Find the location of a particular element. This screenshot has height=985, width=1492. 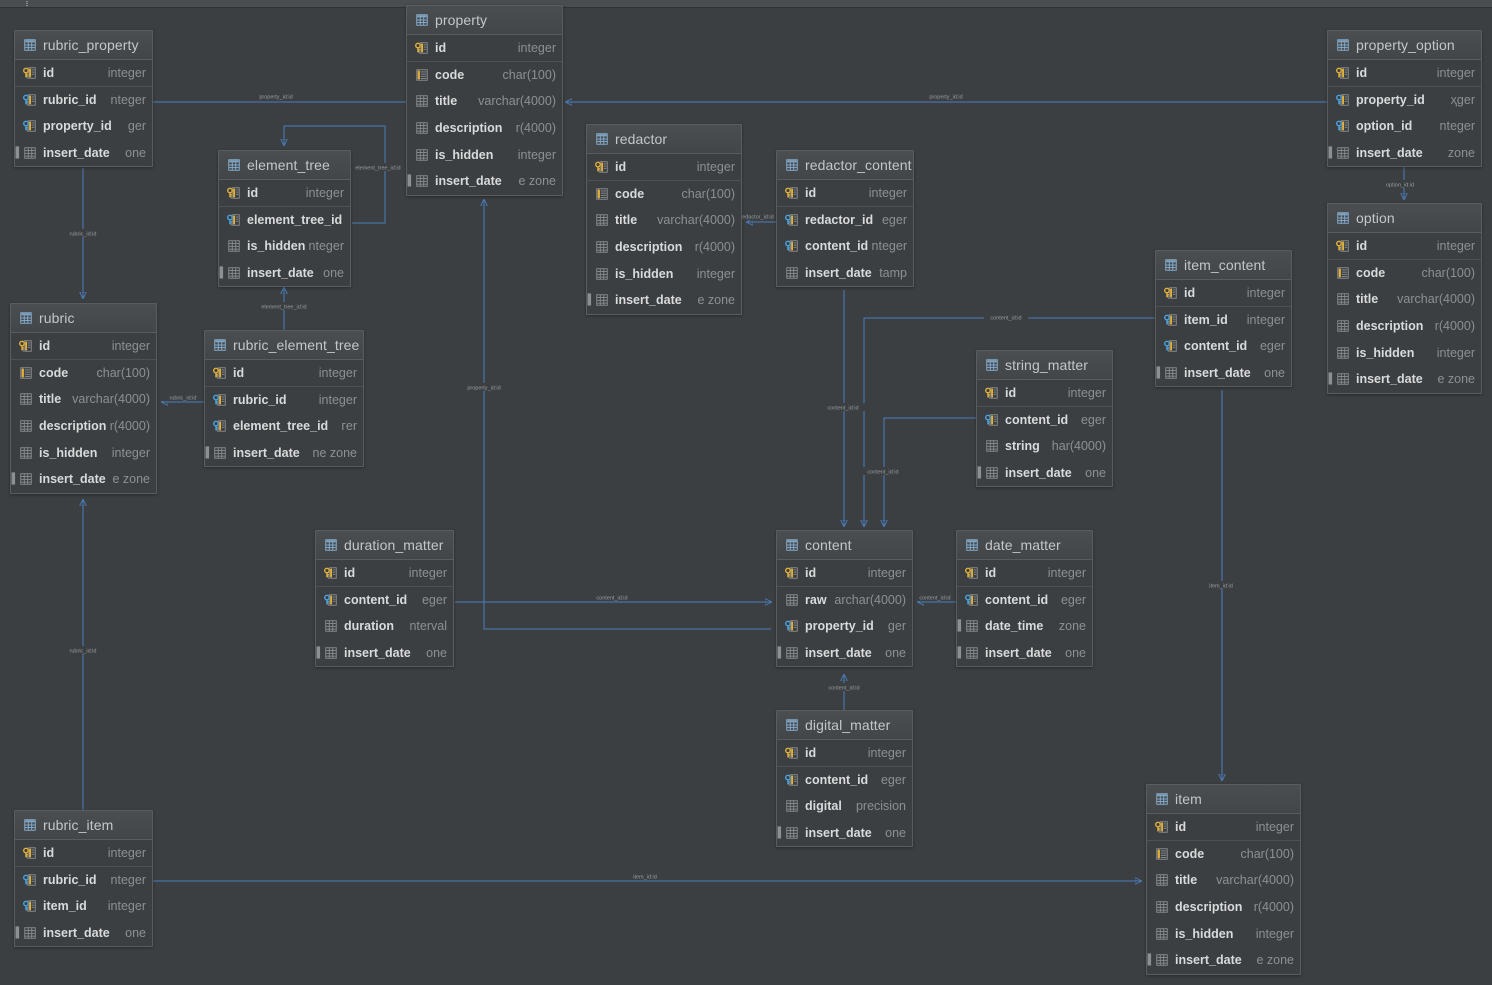

column-row: rubric_id integer is located at coordinates (284, 400).